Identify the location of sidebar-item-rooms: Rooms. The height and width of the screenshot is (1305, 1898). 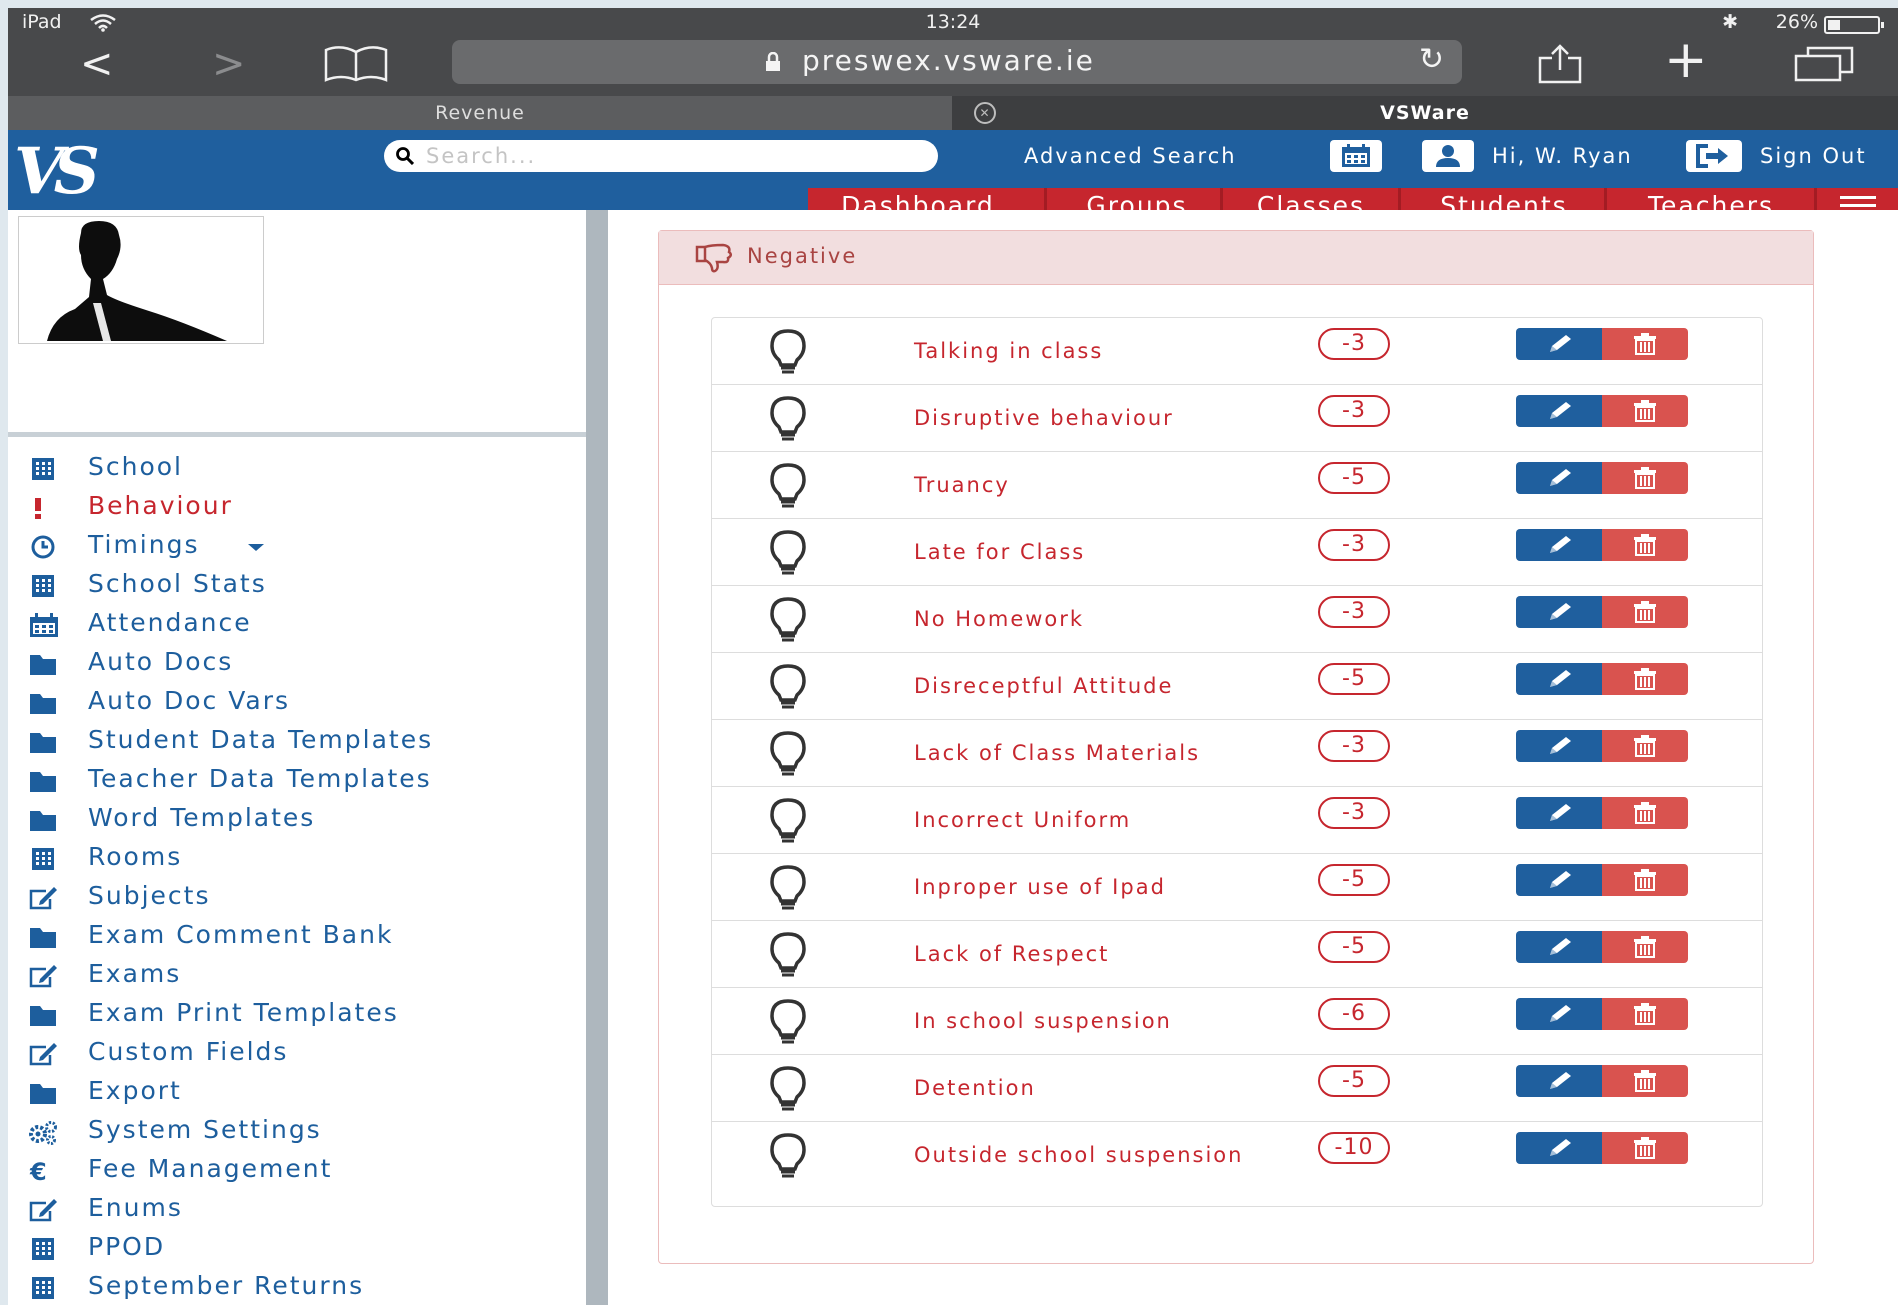
(297, 859).